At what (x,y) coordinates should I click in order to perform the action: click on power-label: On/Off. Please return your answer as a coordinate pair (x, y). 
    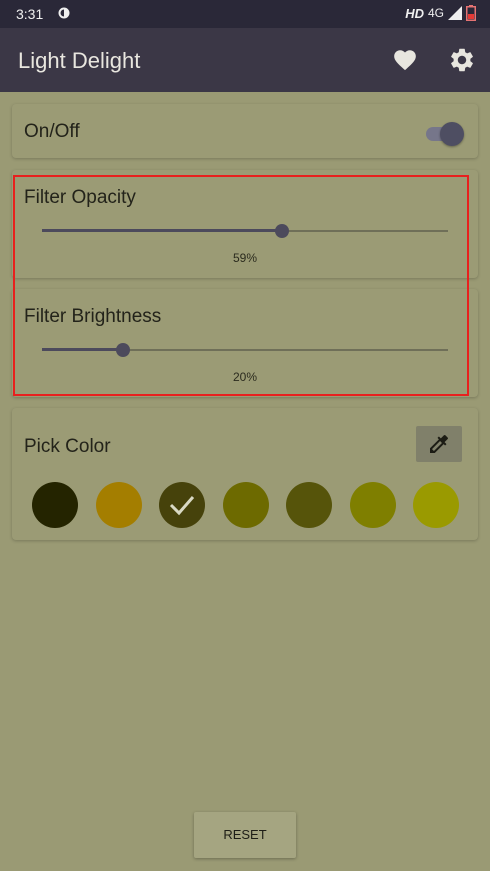
    Looking at the image, I should click on (52, 131).